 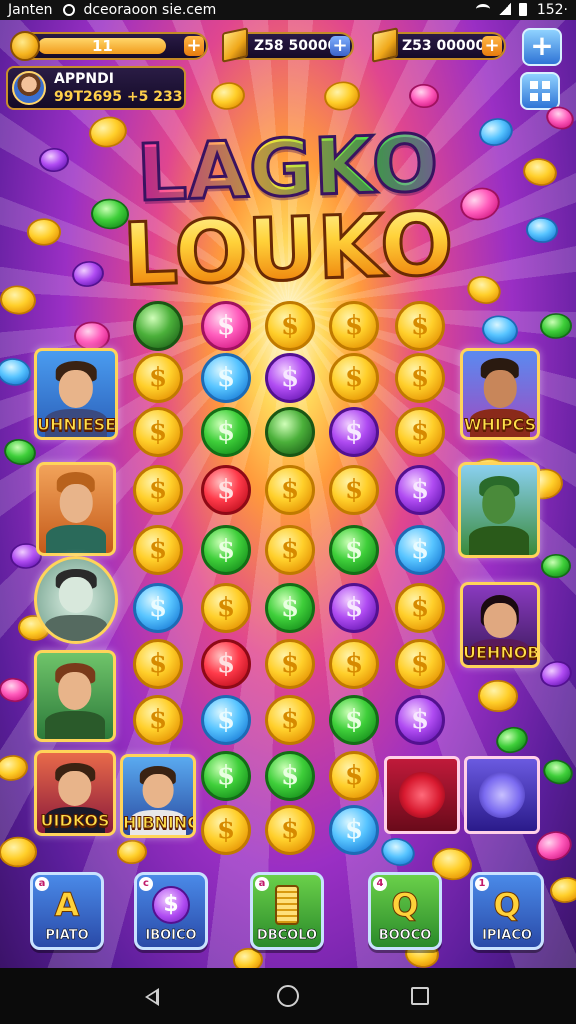 I want to click on status-left: Janten dceoraoon sie.cem, so click(x=112, y=10).